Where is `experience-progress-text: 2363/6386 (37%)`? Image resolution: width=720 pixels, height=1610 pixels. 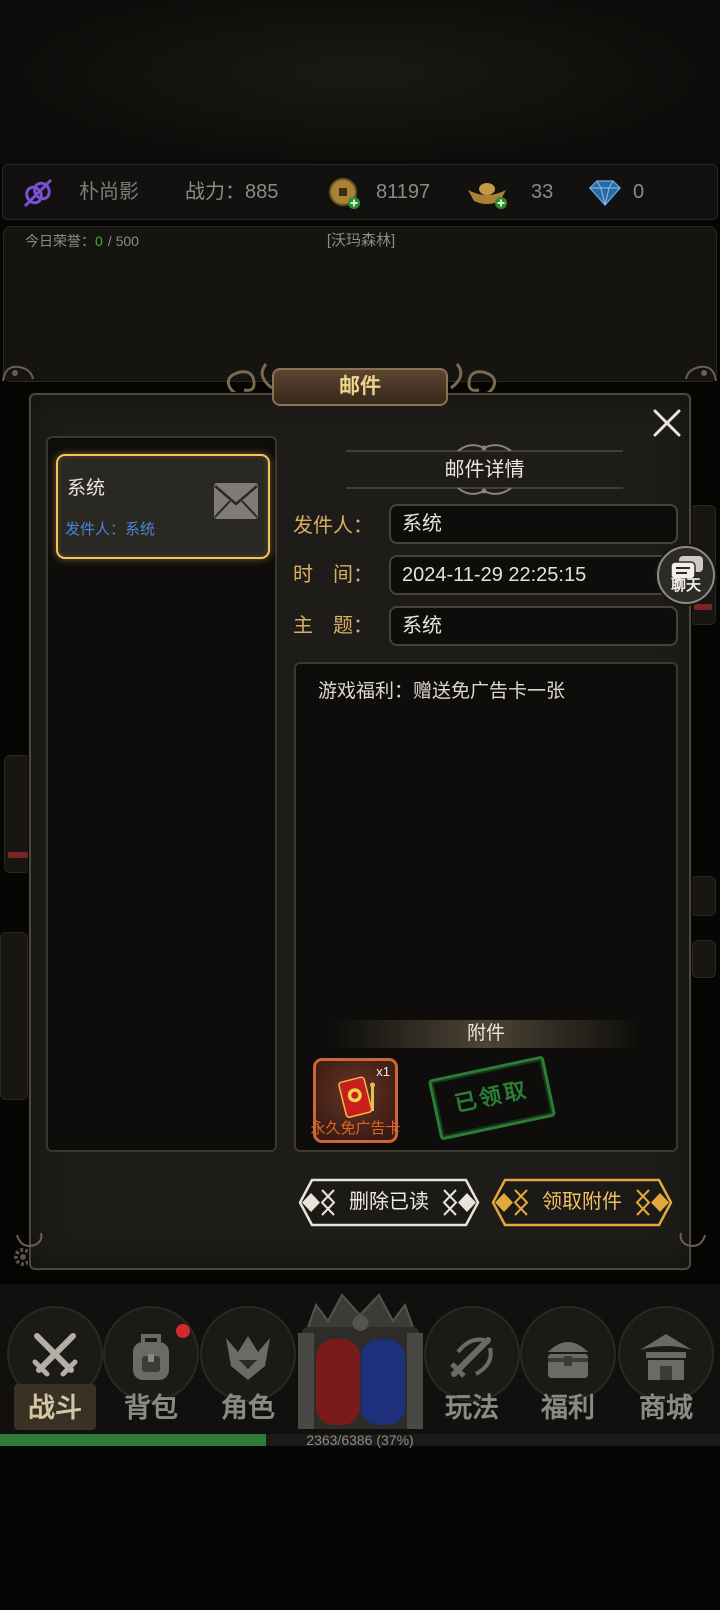 experience-progress-text: 2363/6386 (37%) is located at coordinates (360, 1440).